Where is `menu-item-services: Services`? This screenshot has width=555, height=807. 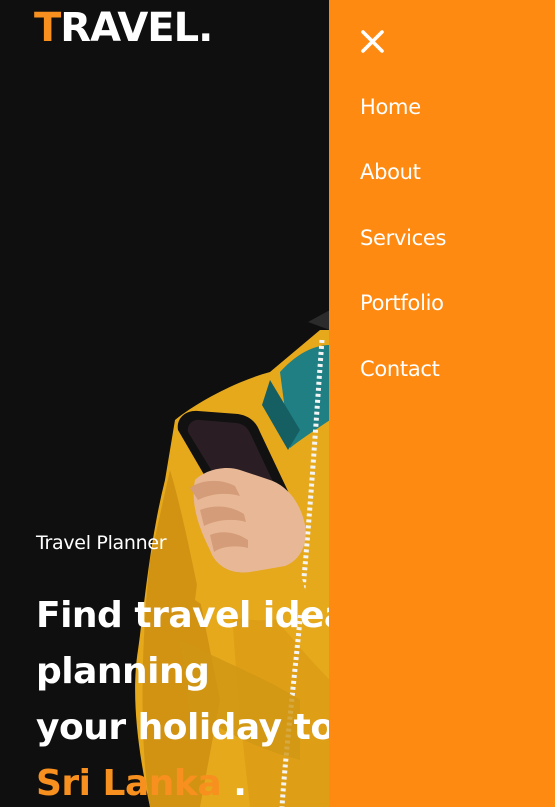
menu-item-services: Services is located at coordinates (403, 251).